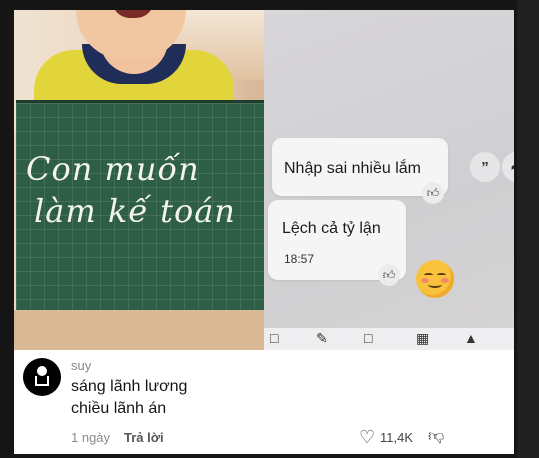 The image size is (539, 458). Describe the element at coordinates (471, 338) in the screenshot. I see `toolbar-icon: ▲` at that location.